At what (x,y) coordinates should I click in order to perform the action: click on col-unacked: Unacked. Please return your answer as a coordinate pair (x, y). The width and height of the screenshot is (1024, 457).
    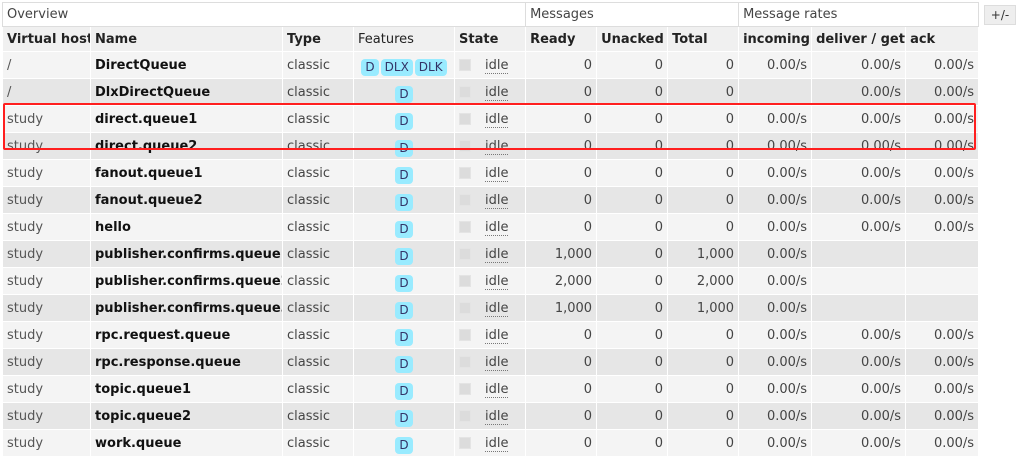
    Looking at the image, I should click on (632, 39).